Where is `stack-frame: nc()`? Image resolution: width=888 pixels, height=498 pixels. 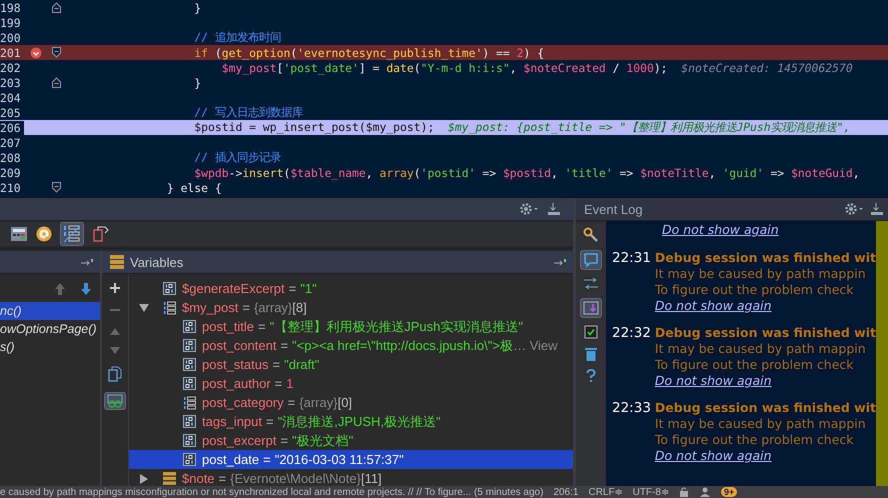 stack-frame: nc() is located at coordinates (50, 311).